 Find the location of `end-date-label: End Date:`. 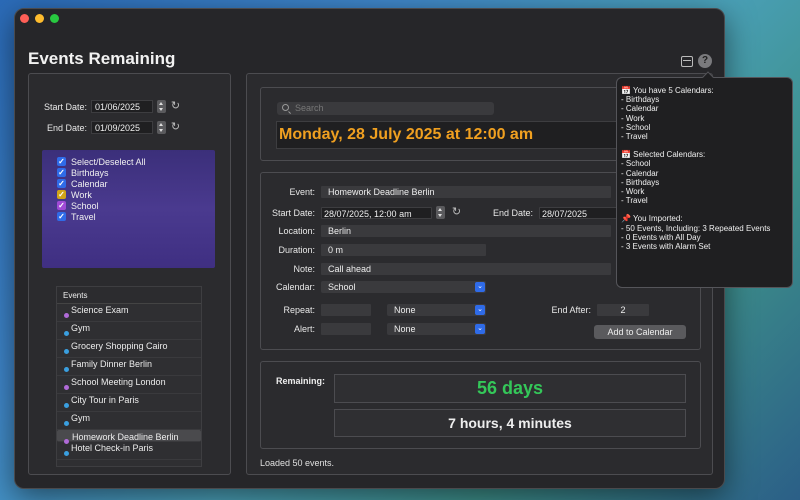

end-date-label: End Date: is located at coordinates (66, 127).